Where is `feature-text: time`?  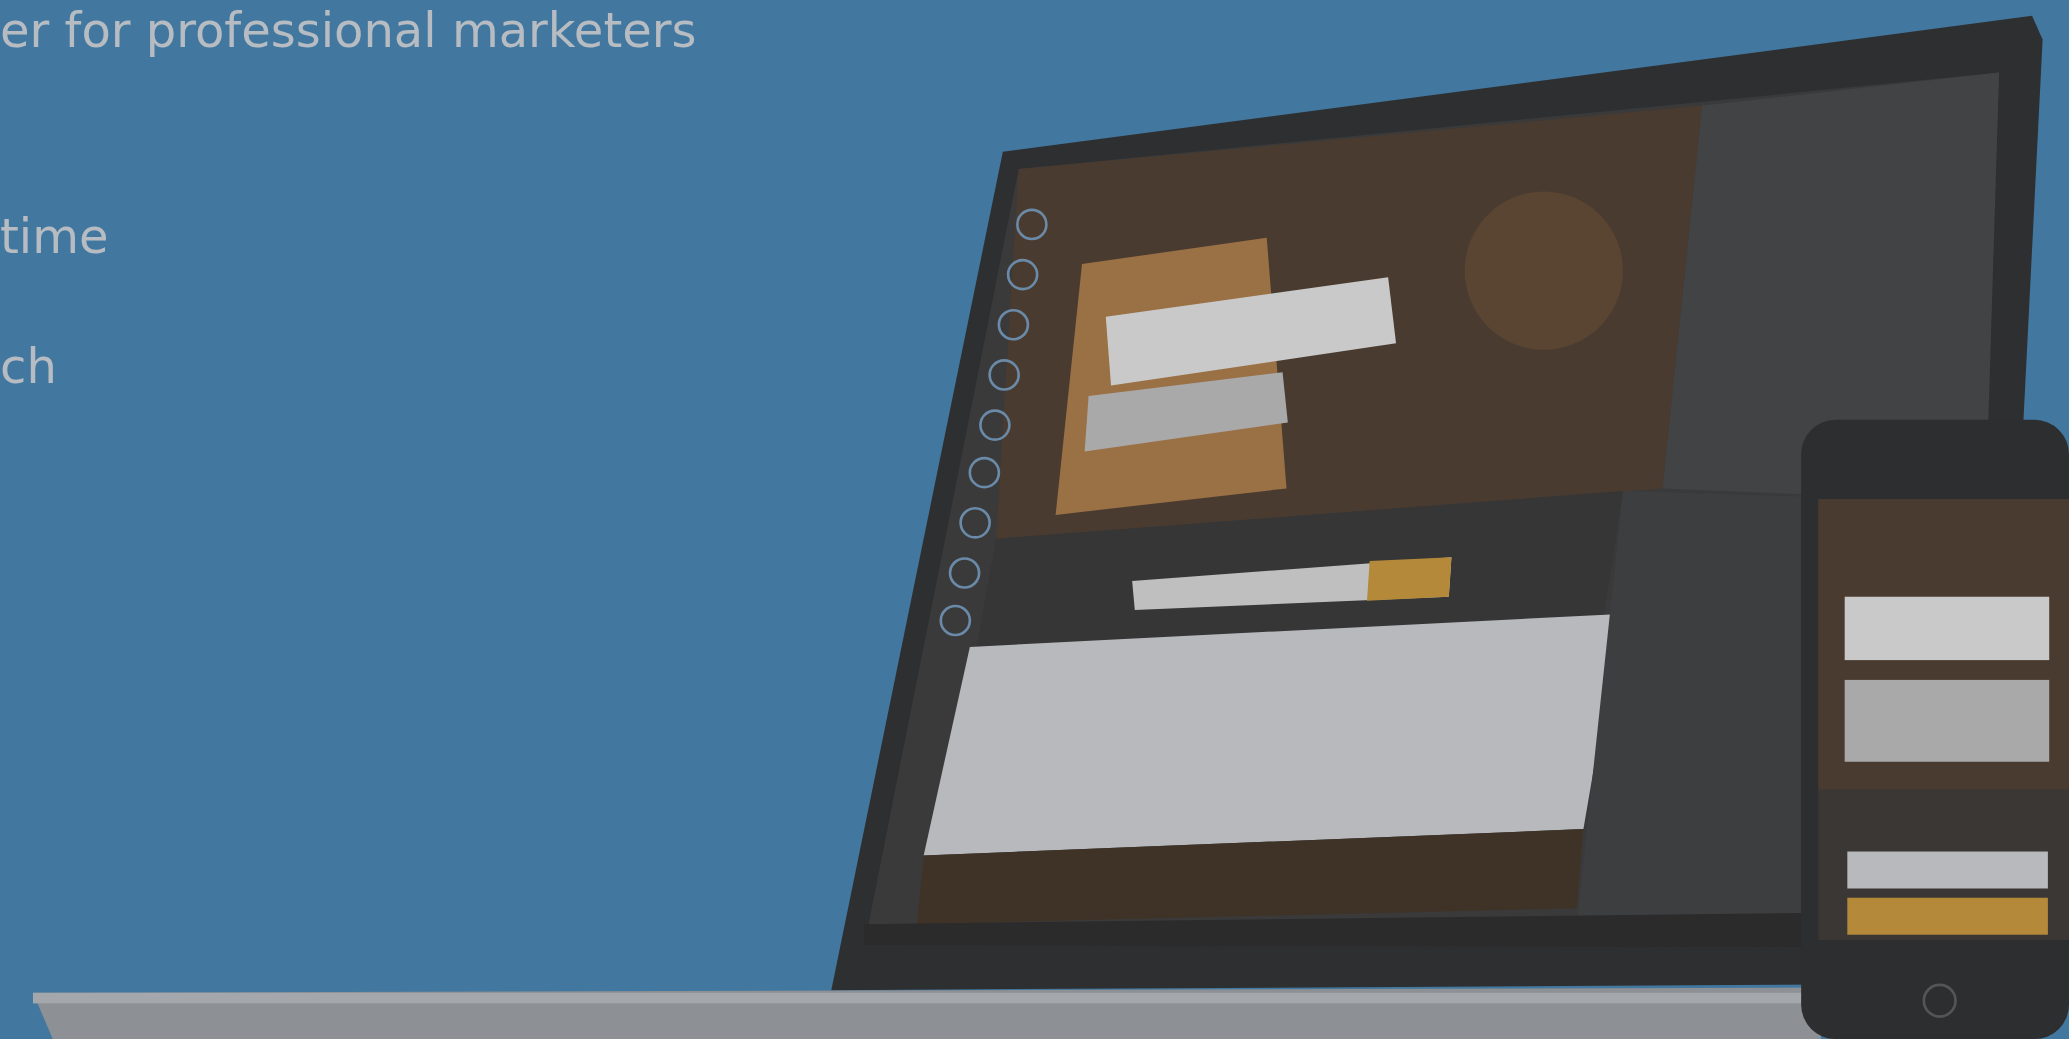 feature-text: time is located at coordinates (54, 236).